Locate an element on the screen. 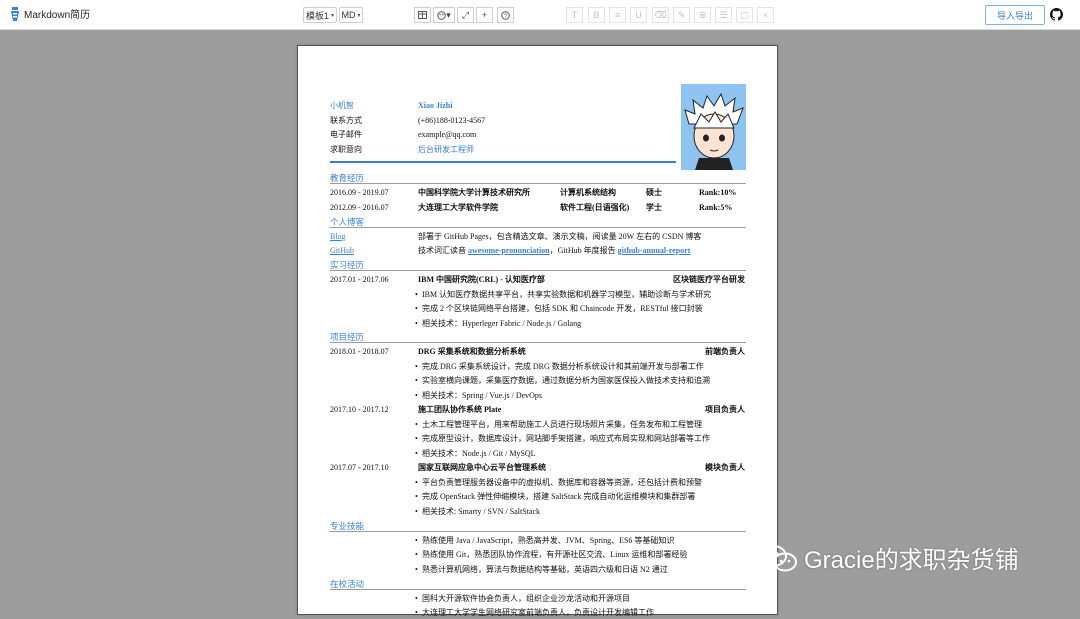  list-item: 大连理工大学学生网络研究室前端负责人，负责设计开发编辑工作 is located at coordinates (534, 613).